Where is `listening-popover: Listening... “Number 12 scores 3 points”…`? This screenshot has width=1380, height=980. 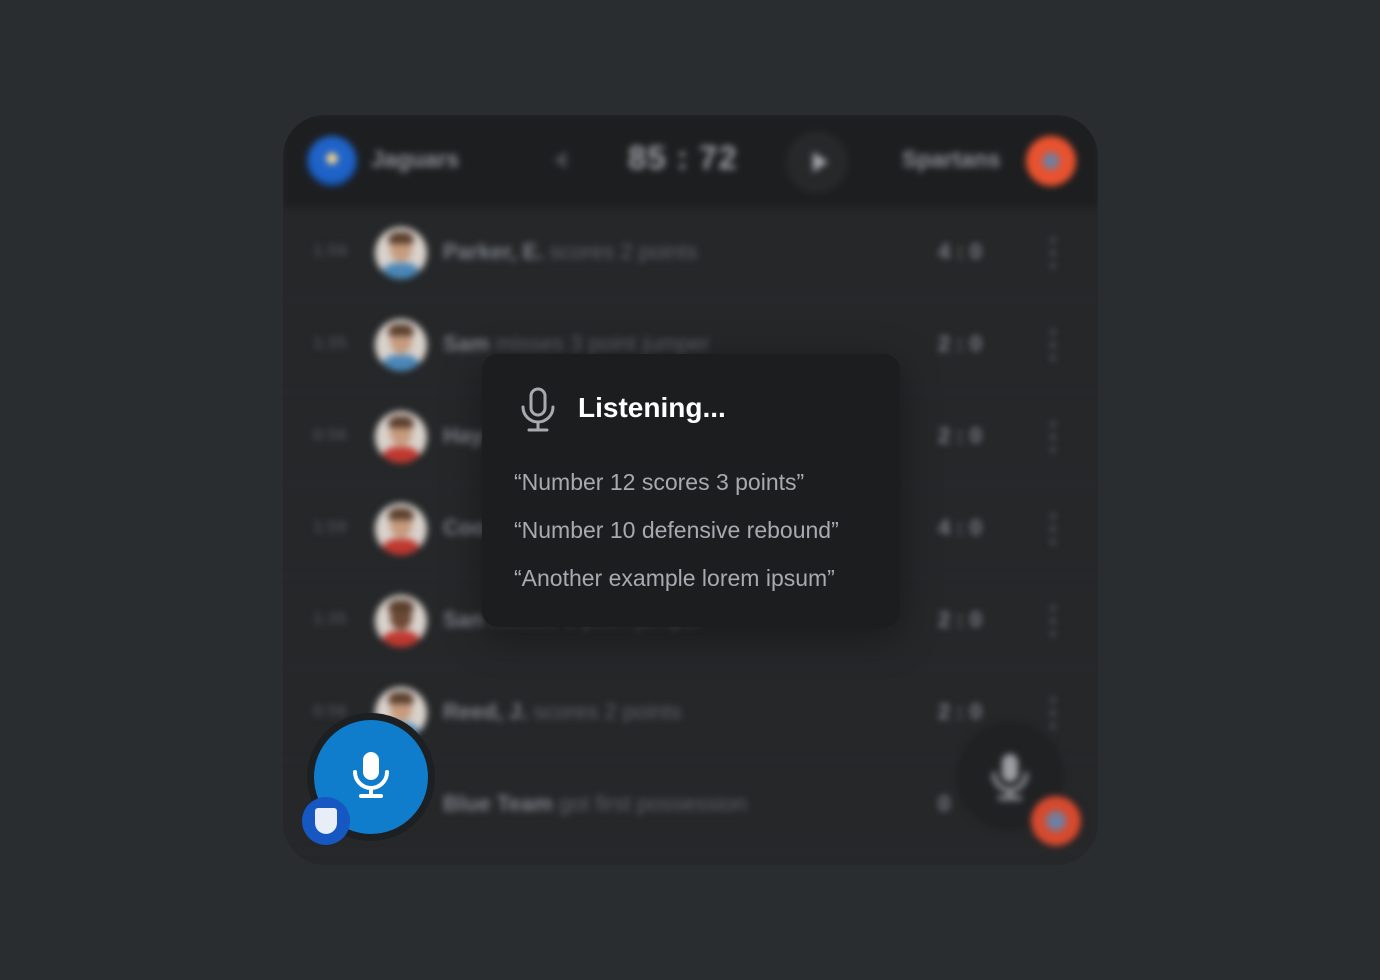 listening-popover: Listening... “Number 12 scores 3 points”… is located at coordinates (691, 490).